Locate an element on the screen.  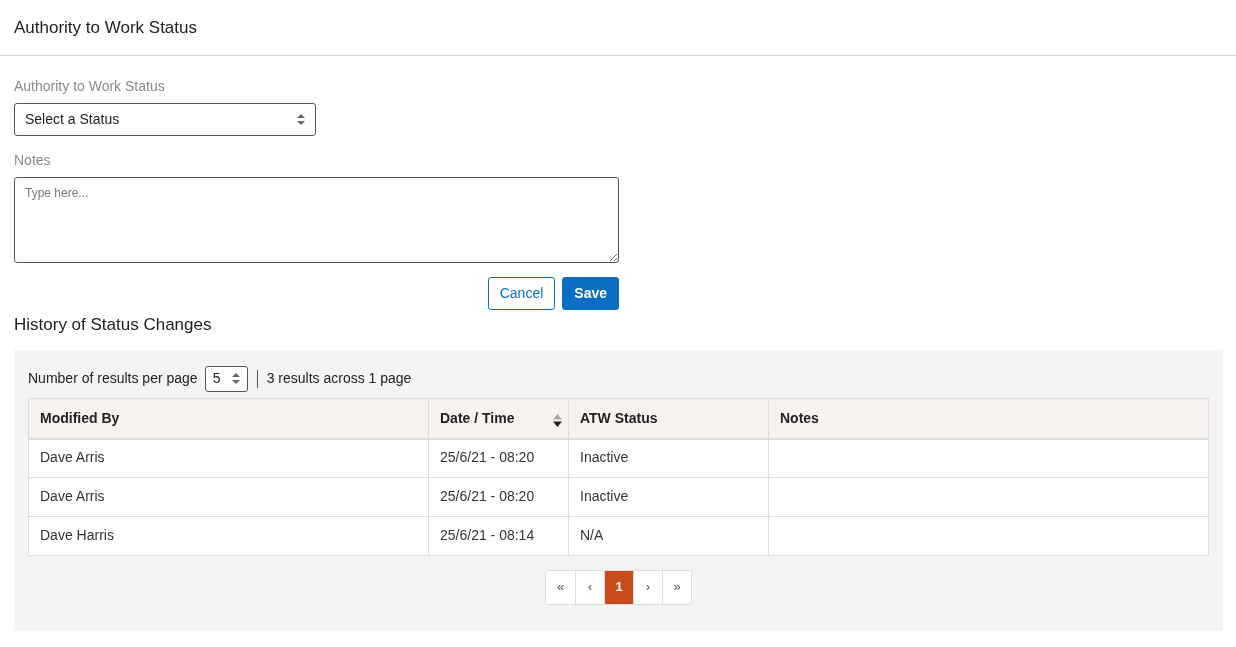
column-header: Notes is located at coordinates (799, 417).